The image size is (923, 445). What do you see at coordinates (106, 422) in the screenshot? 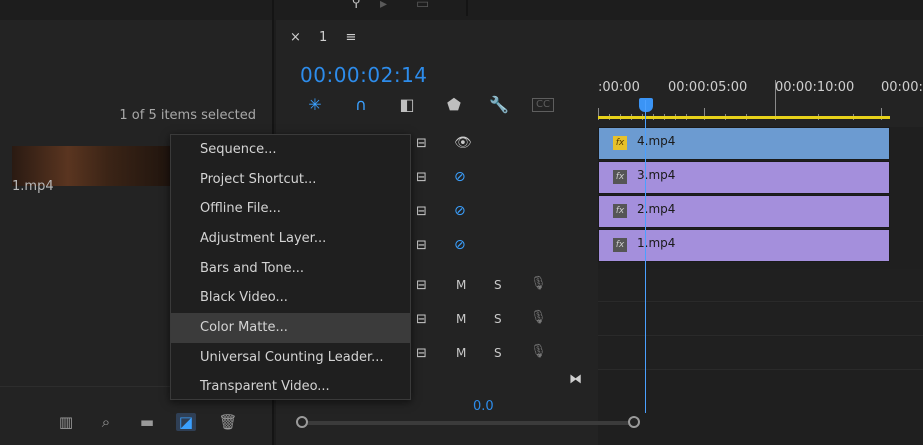
I see `search-icon: ⌕` at bounding box center [106, 422].